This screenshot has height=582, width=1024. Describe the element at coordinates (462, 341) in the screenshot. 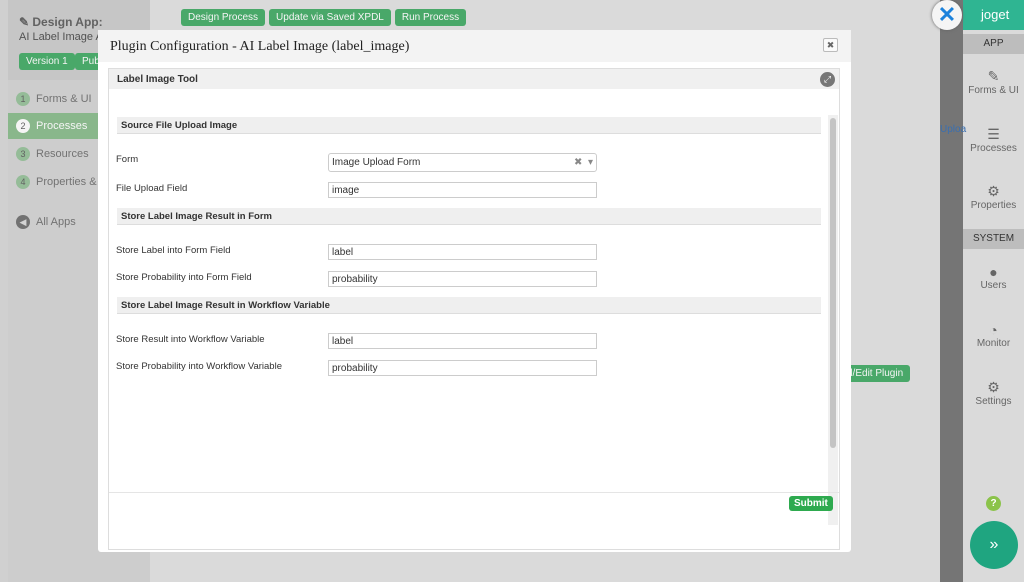

I see `result-workflow-variable-input: label` at that location.